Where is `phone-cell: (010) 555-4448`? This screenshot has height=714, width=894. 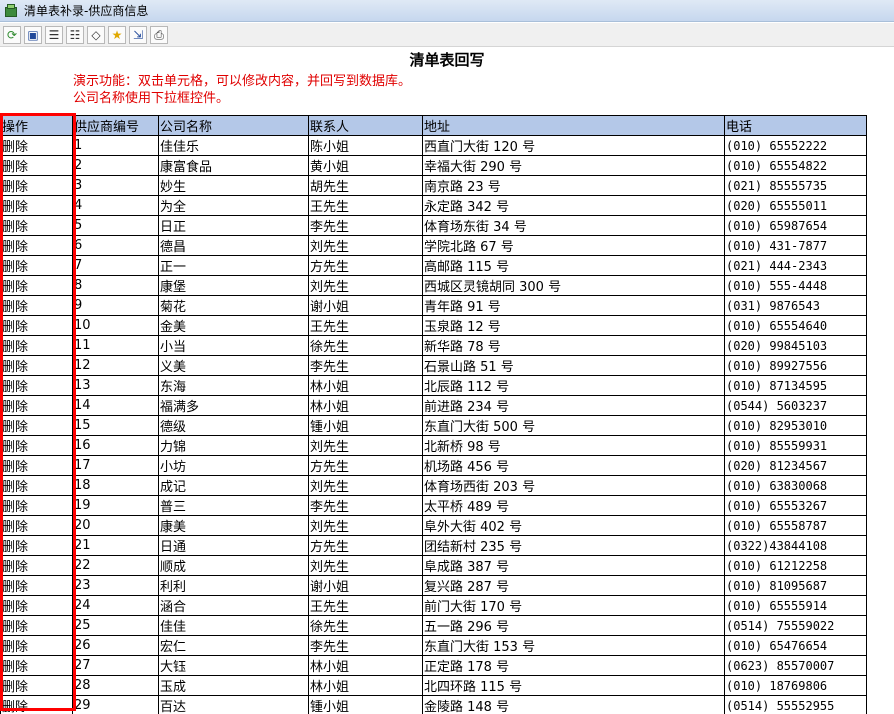 phone-cell: (010) 555-4448 is located at coordinates (795, 285).